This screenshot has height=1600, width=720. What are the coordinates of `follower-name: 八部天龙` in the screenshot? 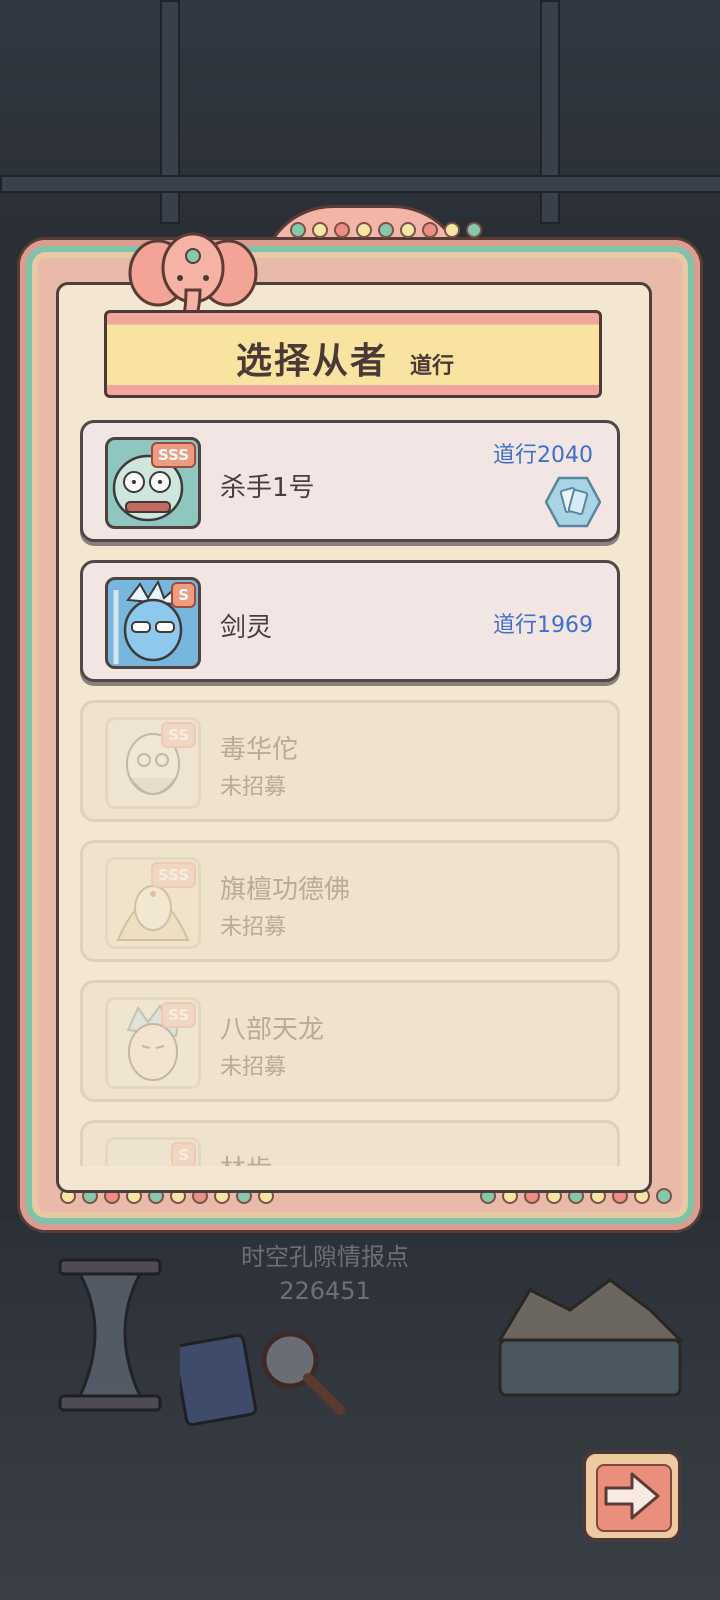 It's located at (272, 1030).